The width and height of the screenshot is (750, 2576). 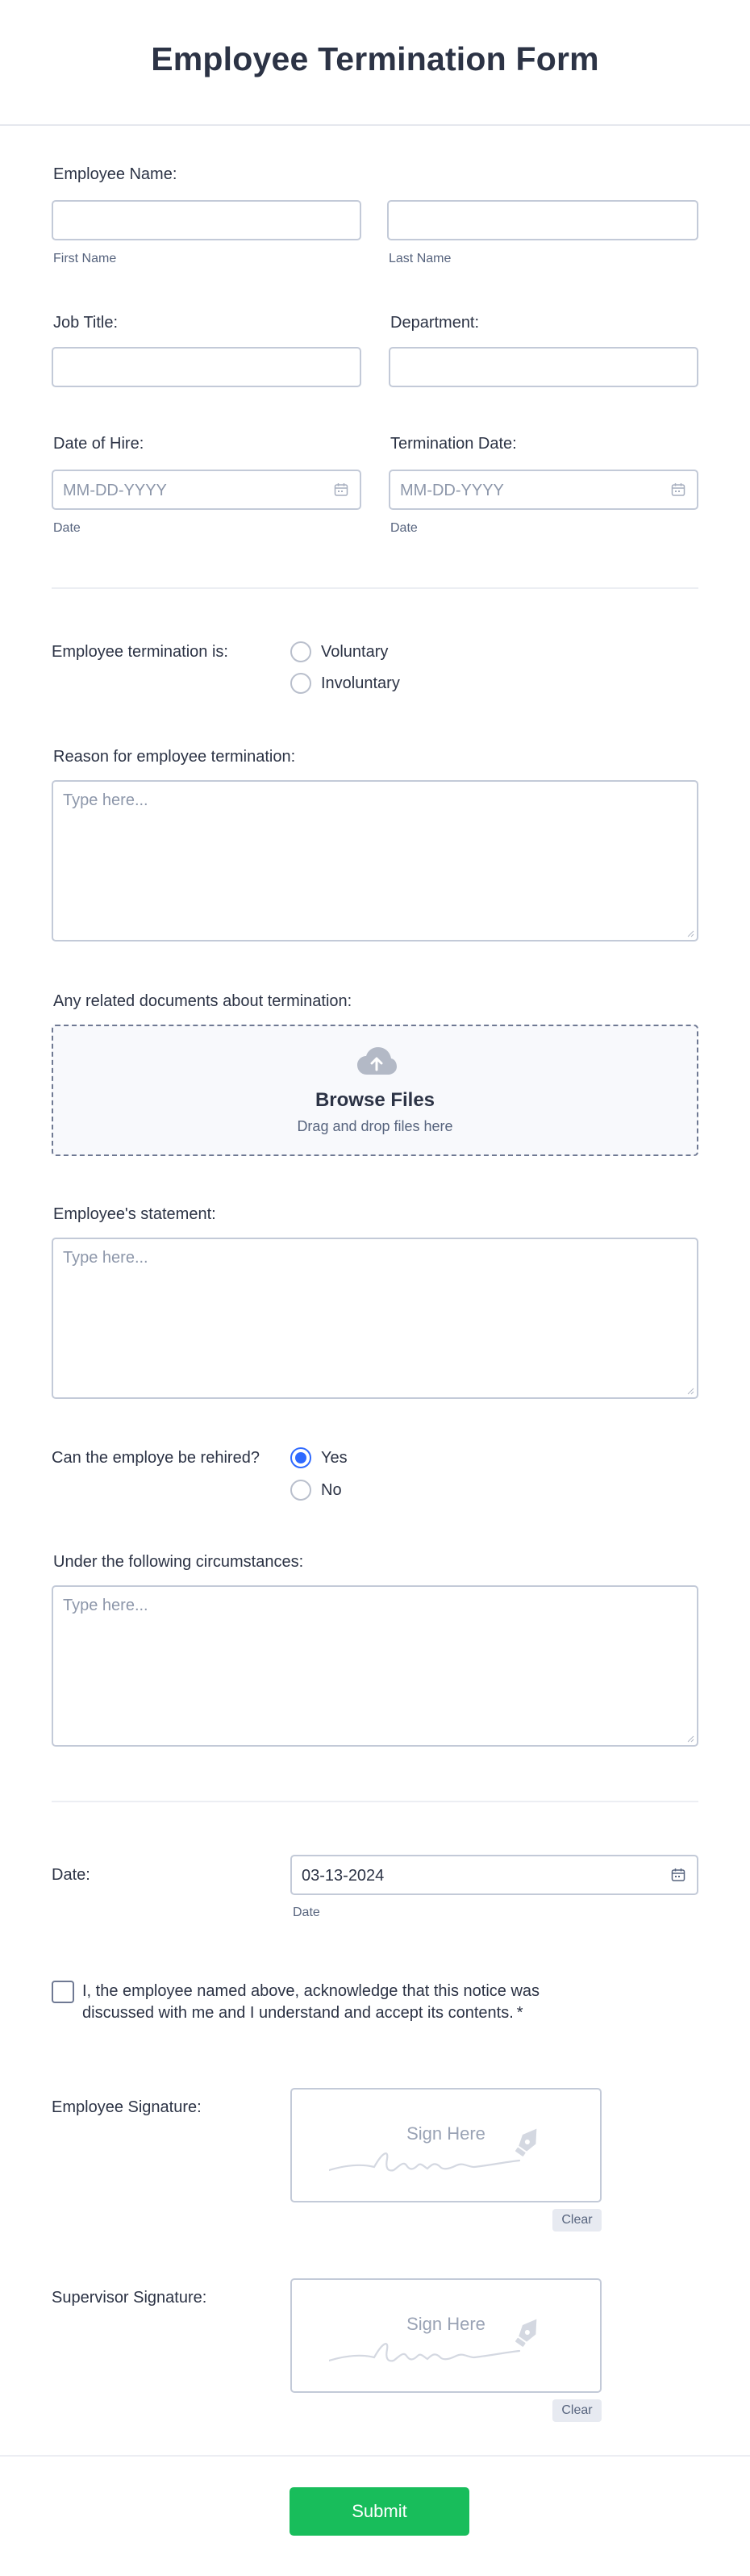 I want to click on cloud-upload-icon, so click(x=377, y=1061).